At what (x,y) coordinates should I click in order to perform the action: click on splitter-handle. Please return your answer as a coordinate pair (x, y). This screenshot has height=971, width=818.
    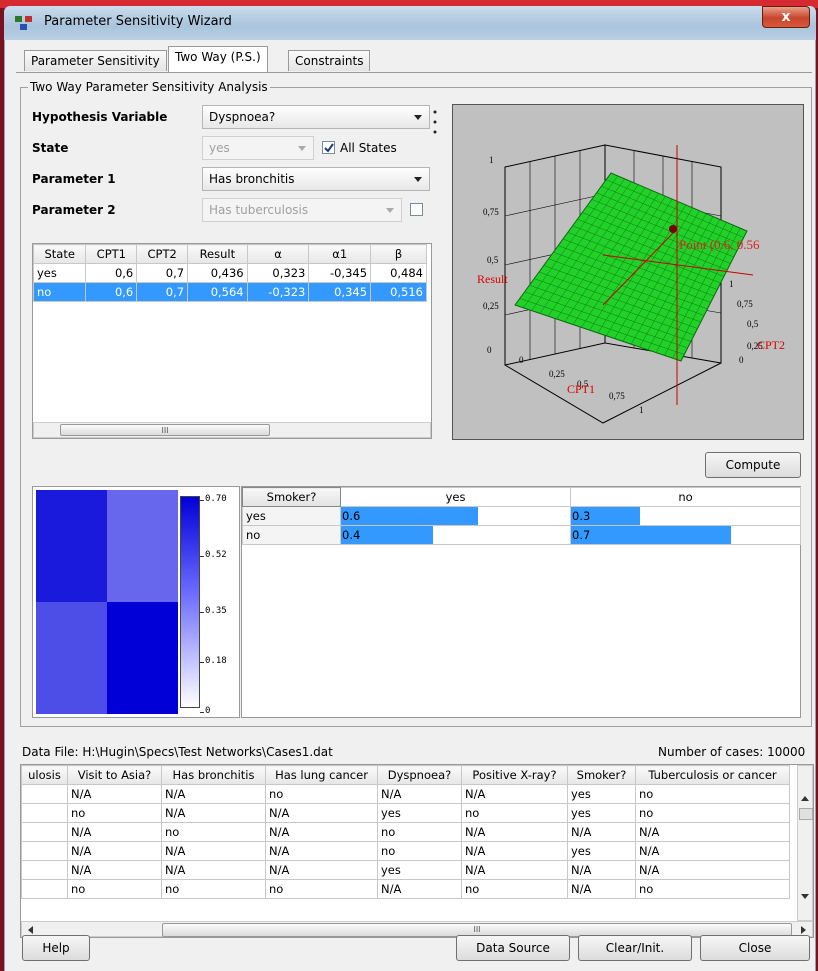
    Looking at the image, I should click on (435, 122).